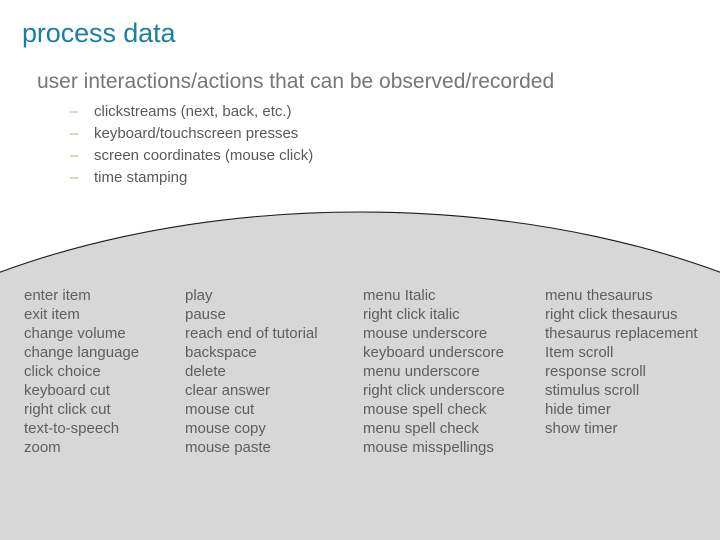 The height and width of the screenshot is (540, 720). What do you see at coordinates (42, 447) in the screenshot?
I see `action-entry: zoom` at bounding box center [42, 447].